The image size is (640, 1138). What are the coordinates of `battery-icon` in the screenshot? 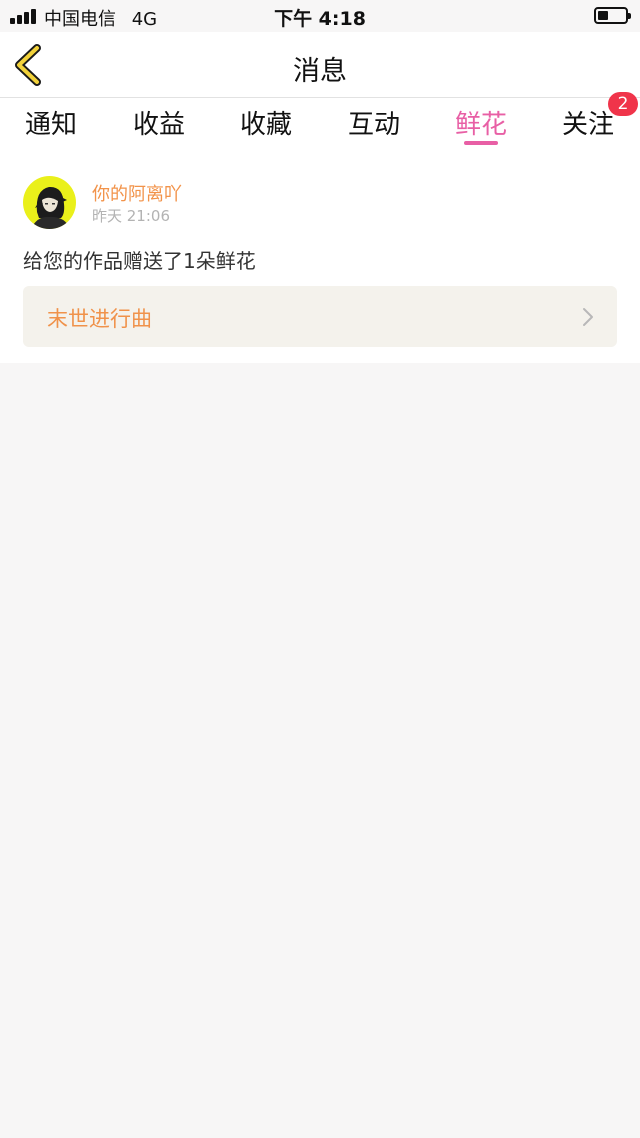 It's located at (612, 15).